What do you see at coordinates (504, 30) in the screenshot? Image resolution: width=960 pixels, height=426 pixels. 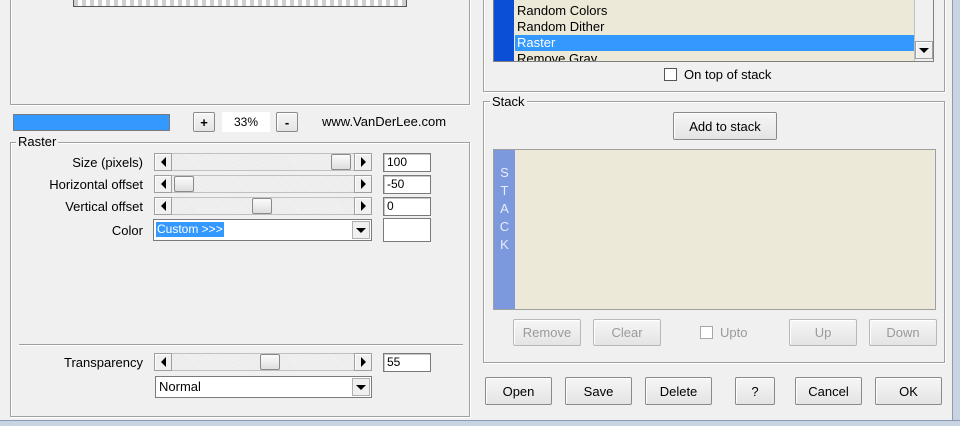 I see `filter-list-stripe` at bounding box center [504, 30].